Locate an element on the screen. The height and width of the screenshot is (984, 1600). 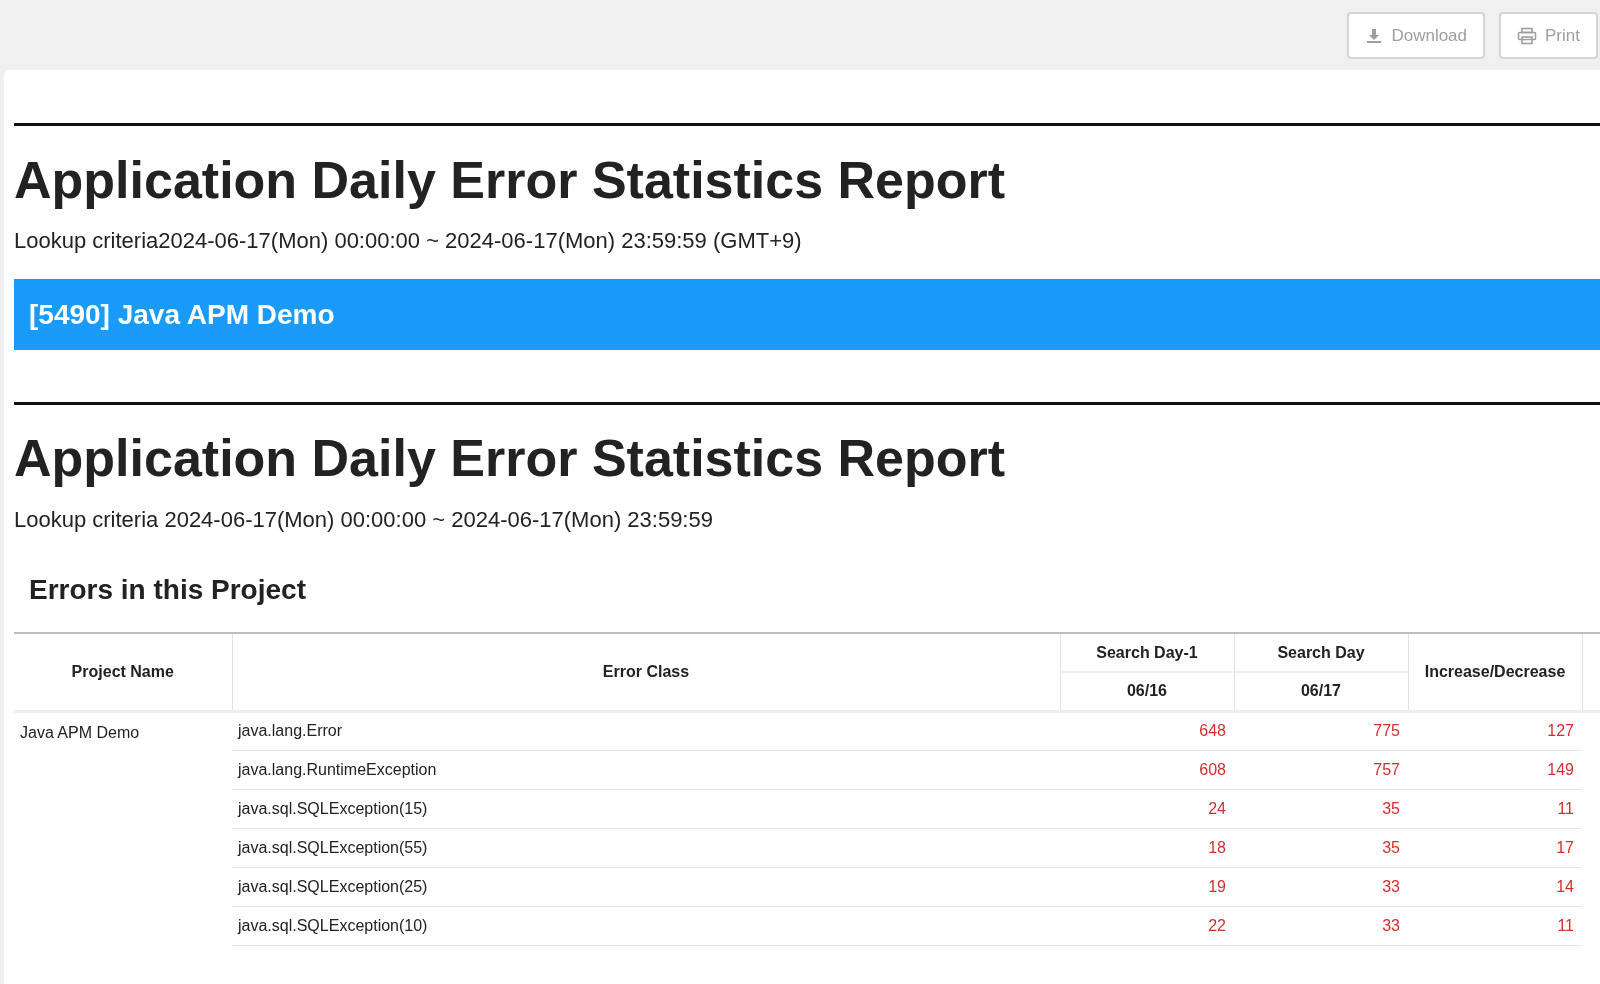
project-banner: [5490] Java APM Demo is located at coordinates (807, 314).